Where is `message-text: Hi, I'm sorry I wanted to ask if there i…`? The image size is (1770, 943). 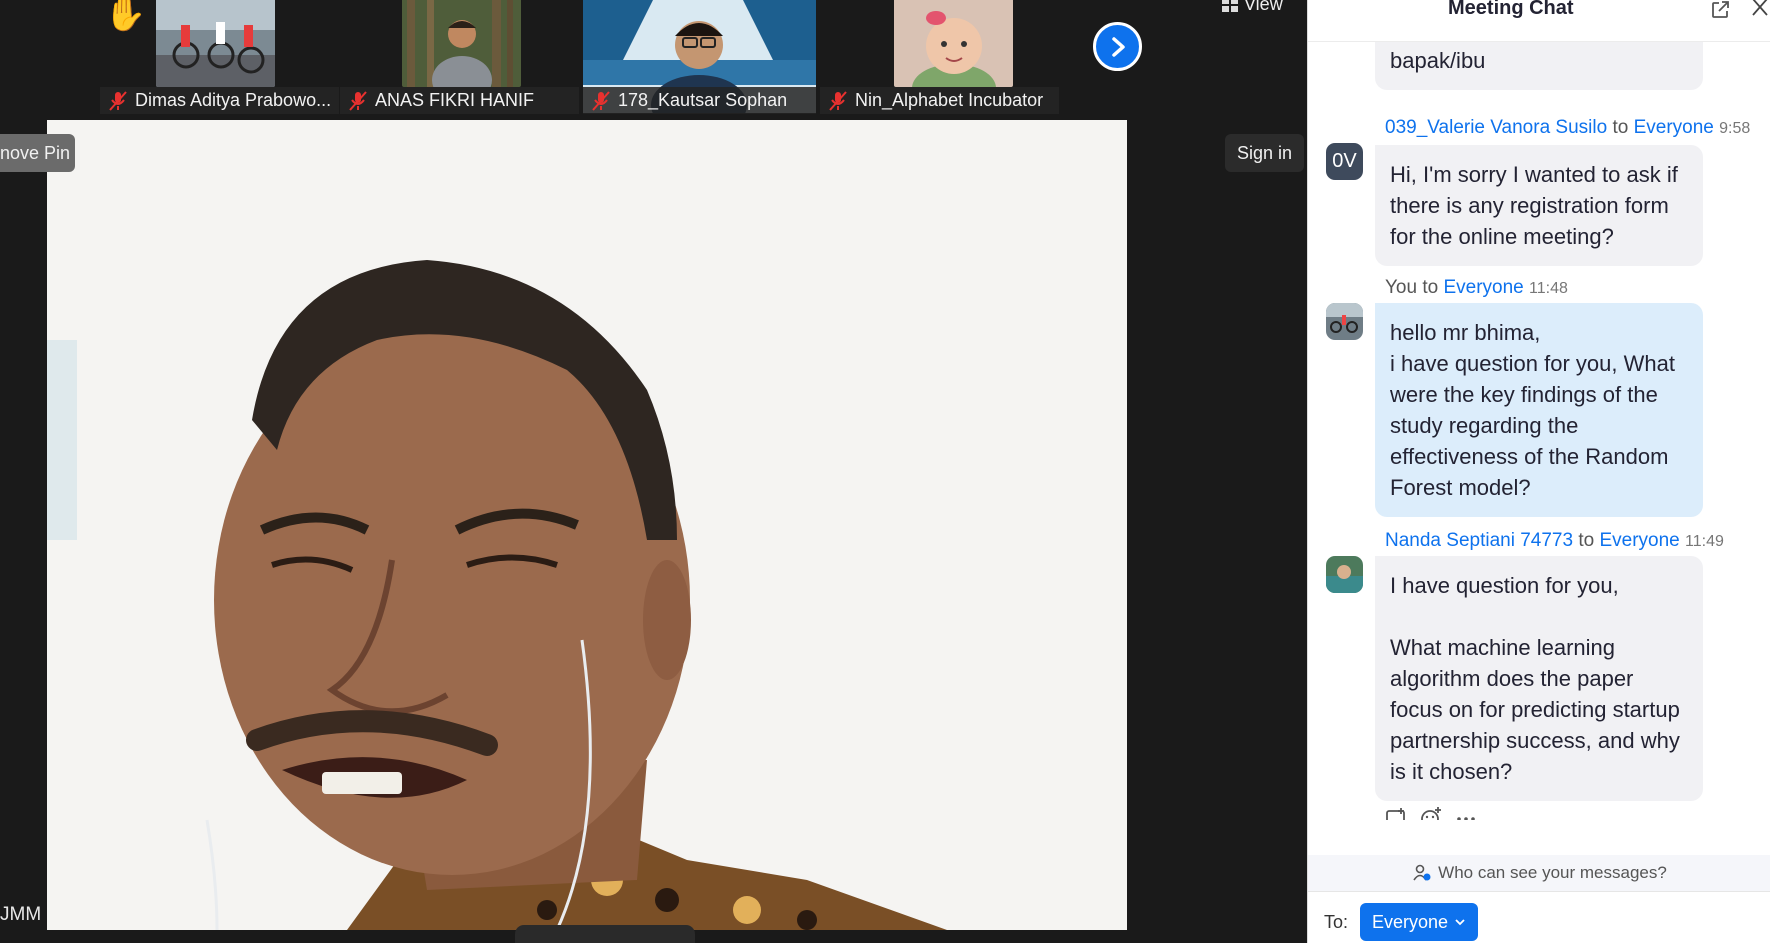 message-text: Hi, I'm sorry I wanted to ask if there i… is located at coordinates (1534, 205).